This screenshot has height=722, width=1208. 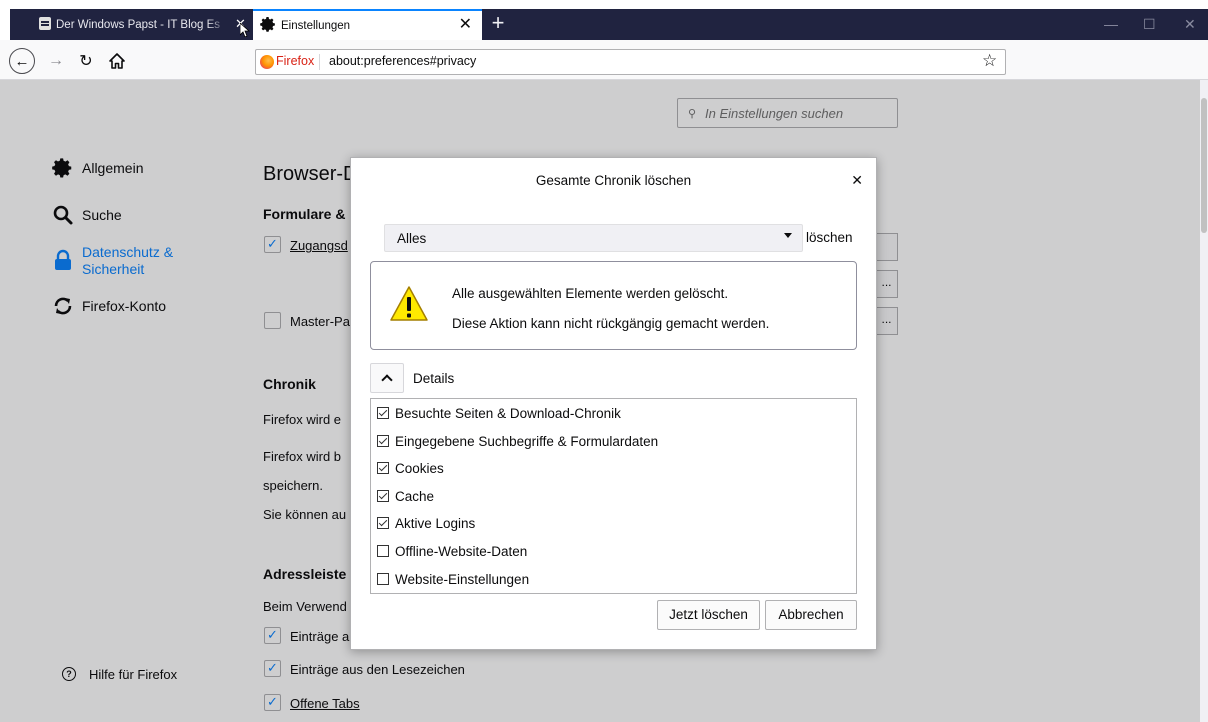 I want to click on tab-windows-papst: Der Windows Papst - IT Blog Es ✕, so click(x=128, y=24).